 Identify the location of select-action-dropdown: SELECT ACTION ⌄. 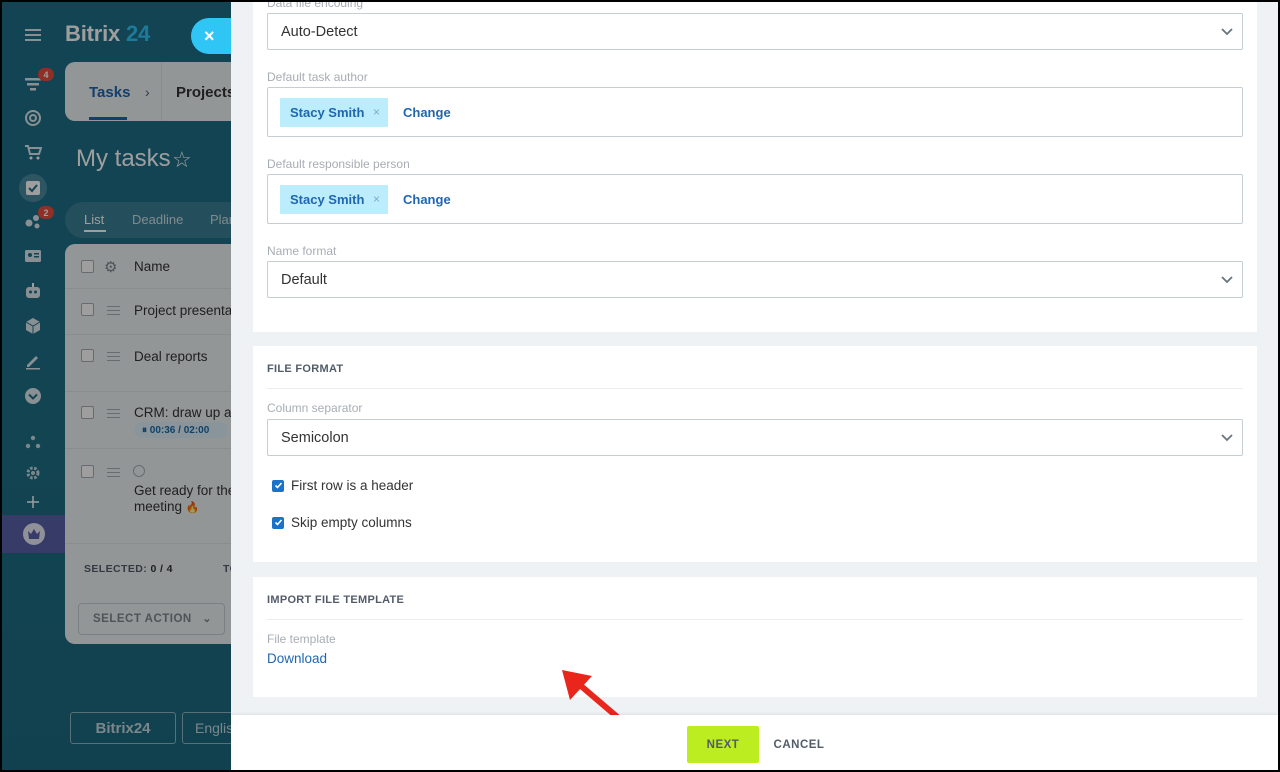
(151, 619).